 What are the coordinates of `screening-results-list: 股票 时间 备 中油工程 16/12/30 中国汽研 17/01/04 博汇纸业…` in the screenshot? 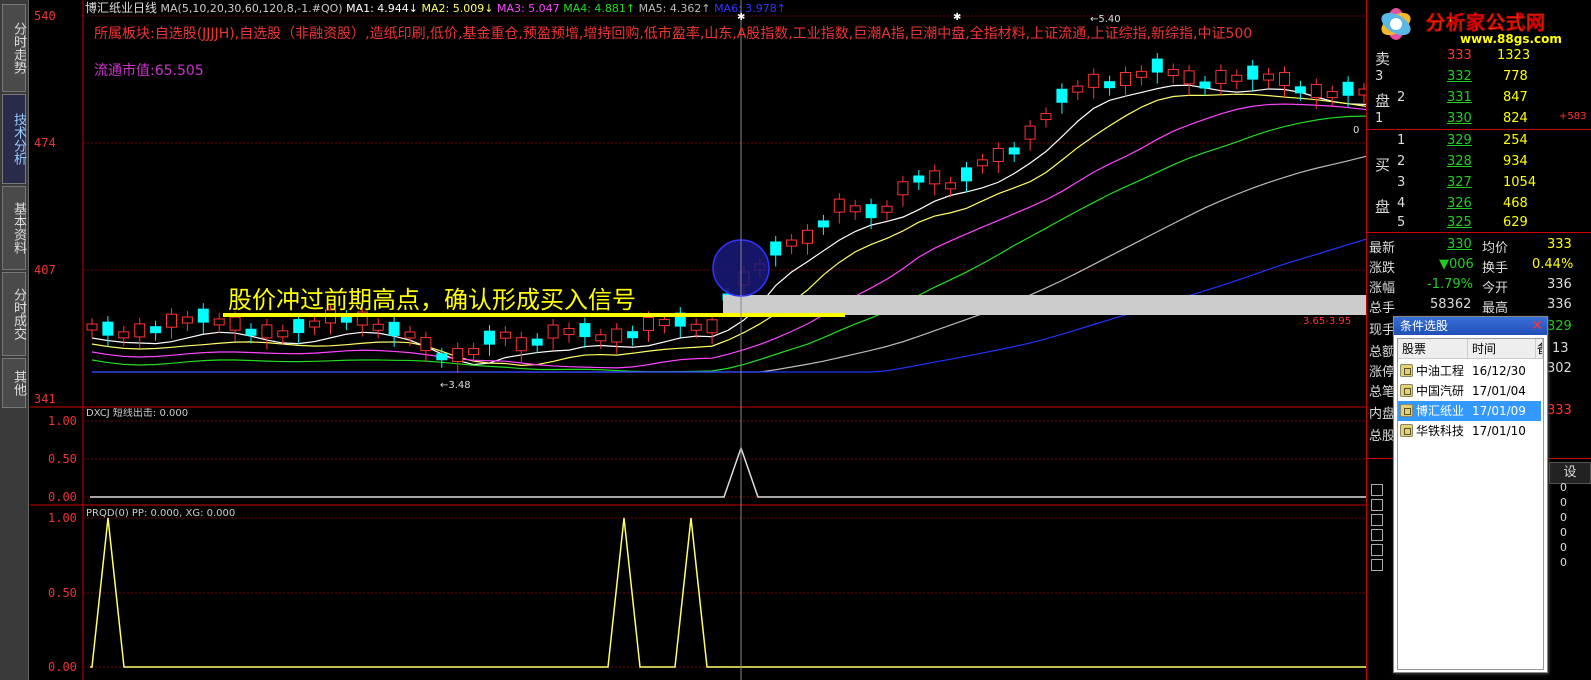 It's located at (1470, 504).